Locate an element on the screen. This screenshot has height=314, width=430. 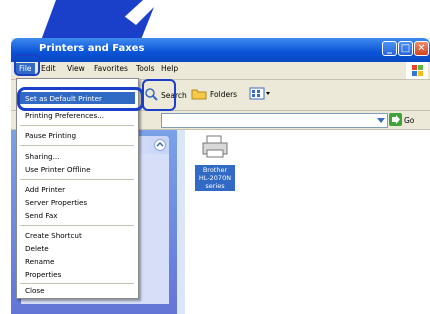
chevron-down-icon is located at coordinates (381, 120).